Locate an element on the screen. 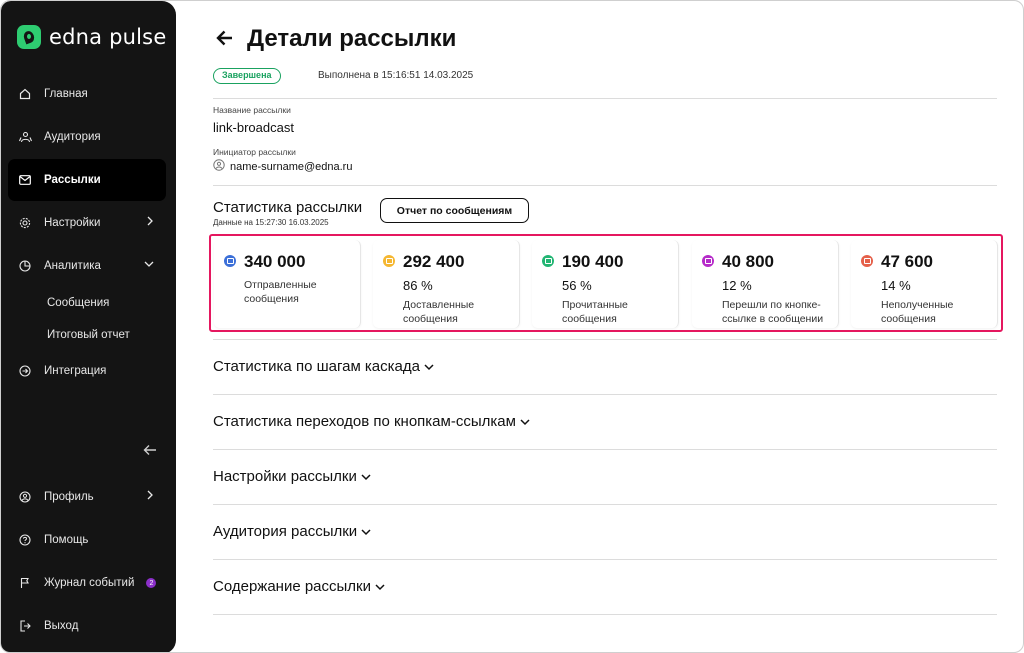 Image resolution: width=1024 pixels, height=653 pixels. accordion-title: Содержание рассылки is located at coordinates (292, 586).